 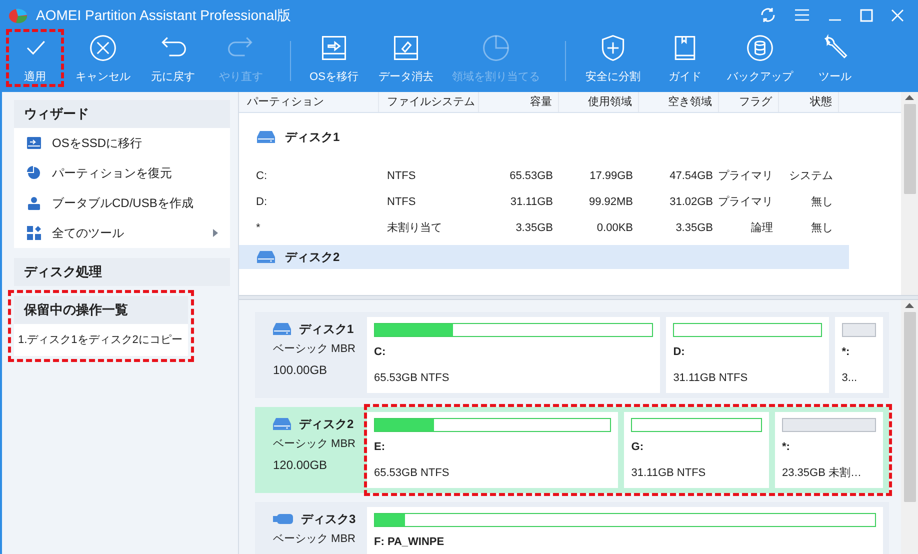 What do you see at coordinates (34, 203) in the screenshot?
I see `person-drive-icon` at bounding box center [34, 203].